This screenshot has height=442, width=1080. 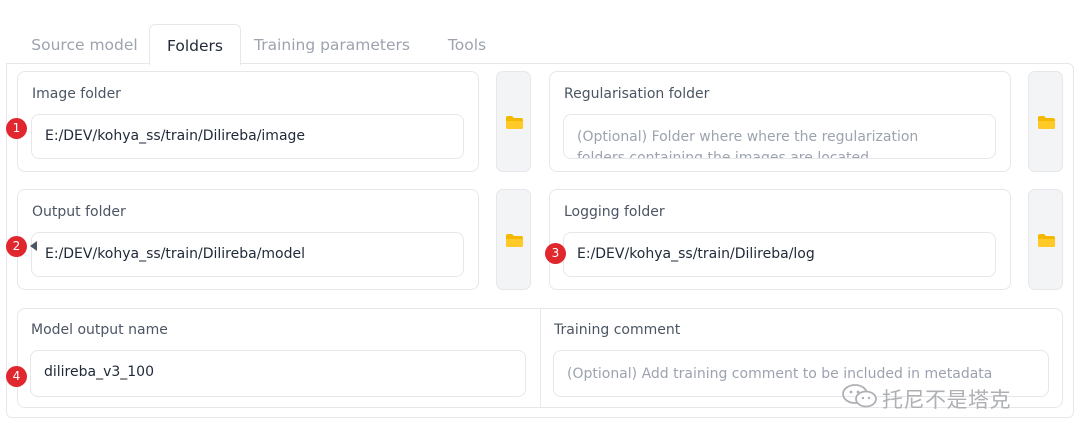 I want to click on regularisation-folder-browse-button, so click(x=1045, y=121).